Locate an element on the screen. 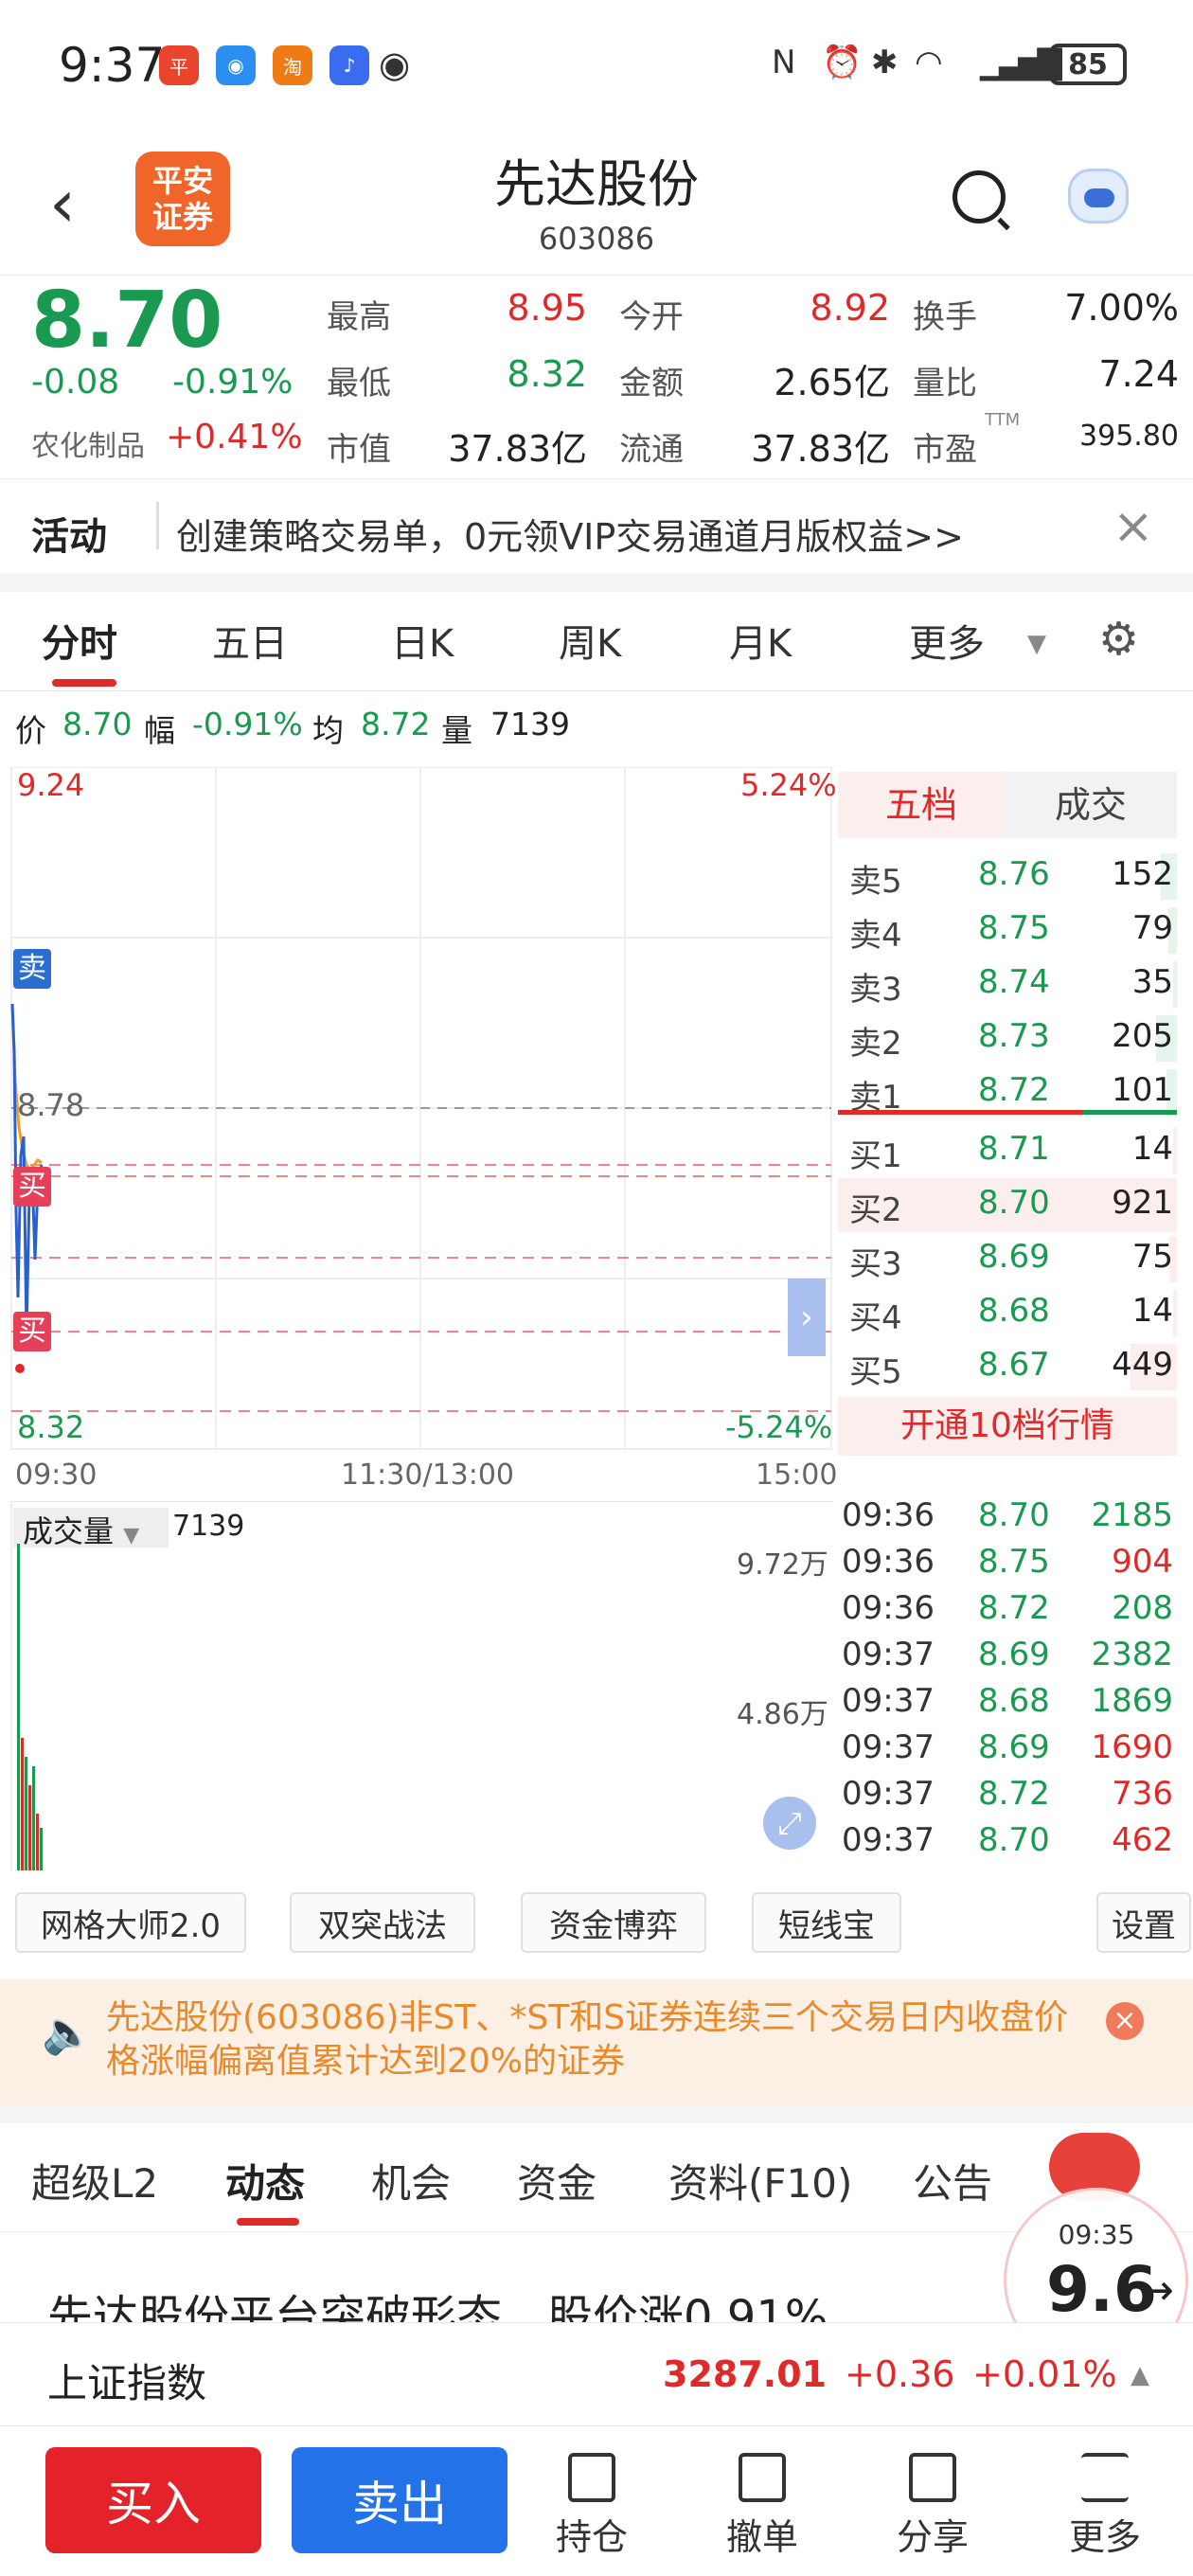 Image resolution: width=1193 pixels, height=2576 pixels. trade-time: 09:36 is located at coordinates (888, 1562).